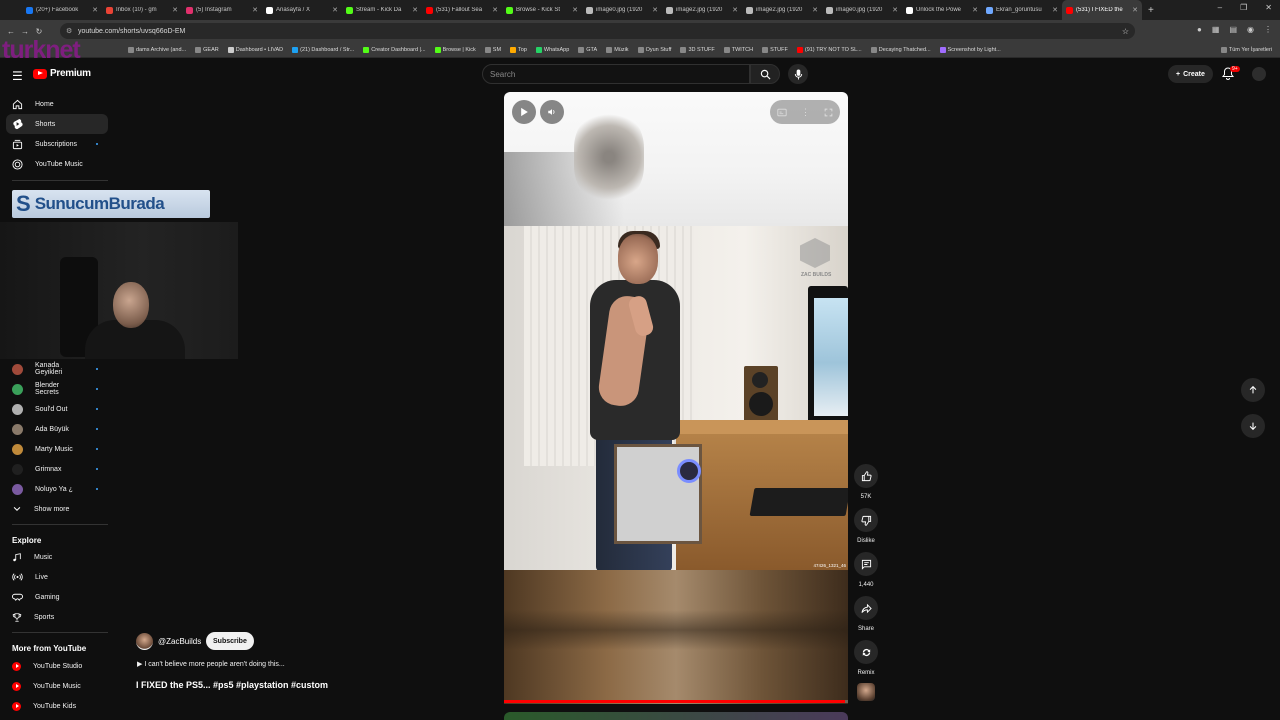  I want to click on browser-tab: (5) Instagram ✕, so click(222, 10).